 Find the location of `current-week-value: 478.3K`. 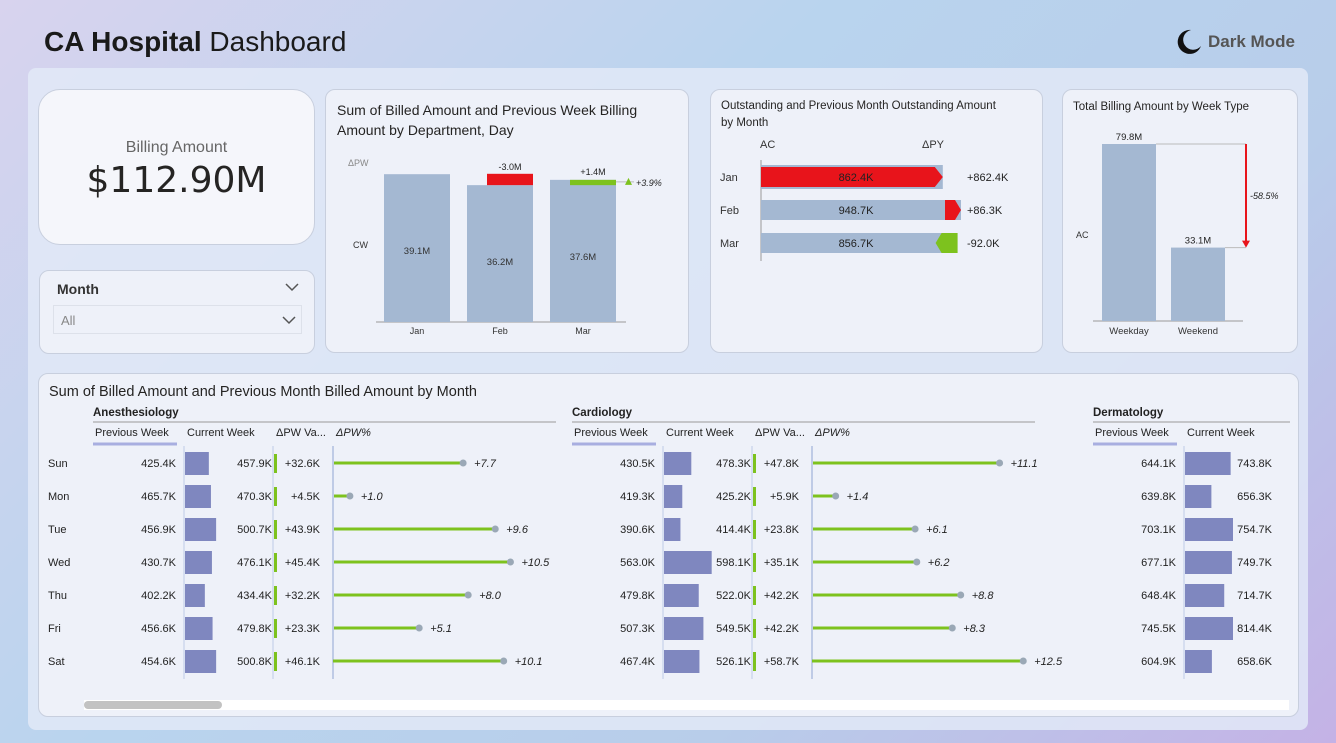

current-week-value: 478.3K is located at coordinates (734, 464).